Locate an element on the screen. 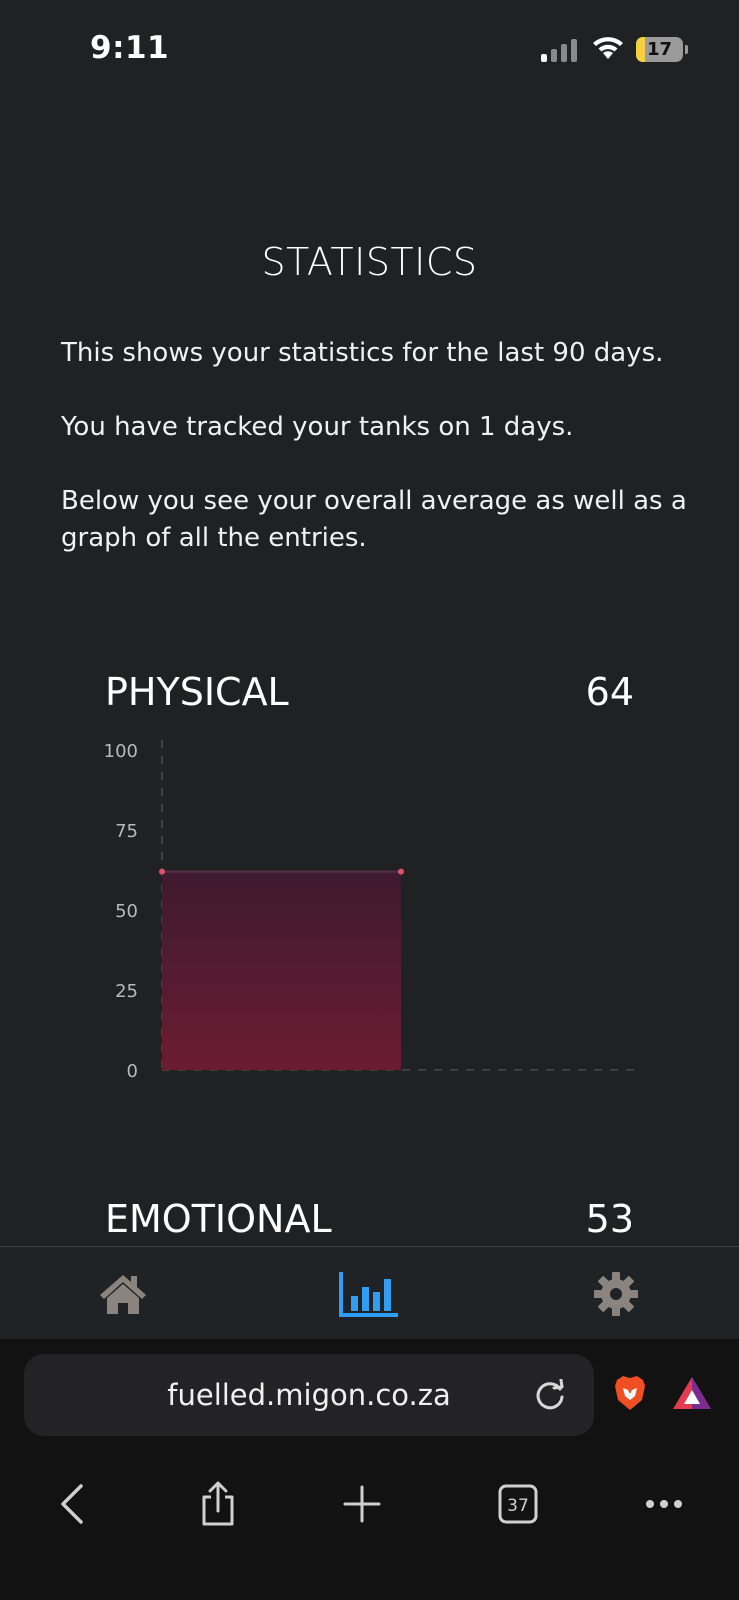 This screenshot has height=1600, width=739. more-icon is located at coordinates (664, 1504).